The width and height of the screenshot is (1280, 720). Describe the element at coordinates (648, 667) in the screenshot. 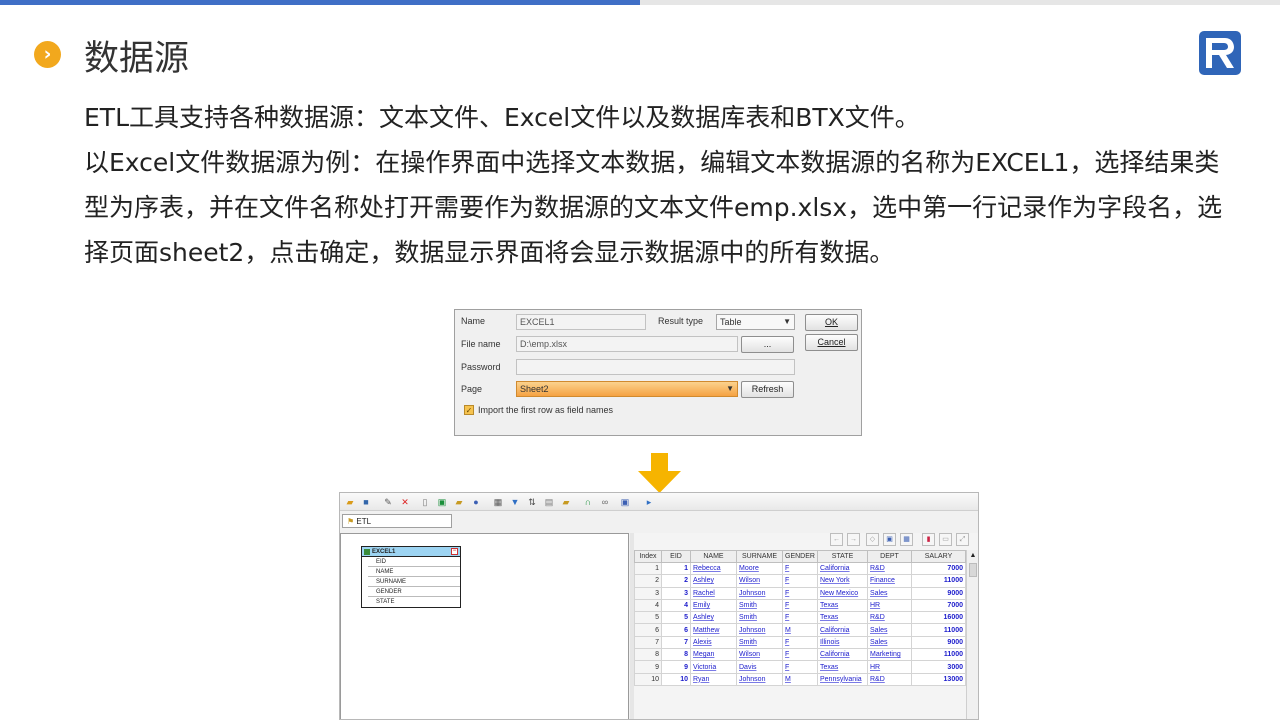

I see `table-cell: 9` at that location.